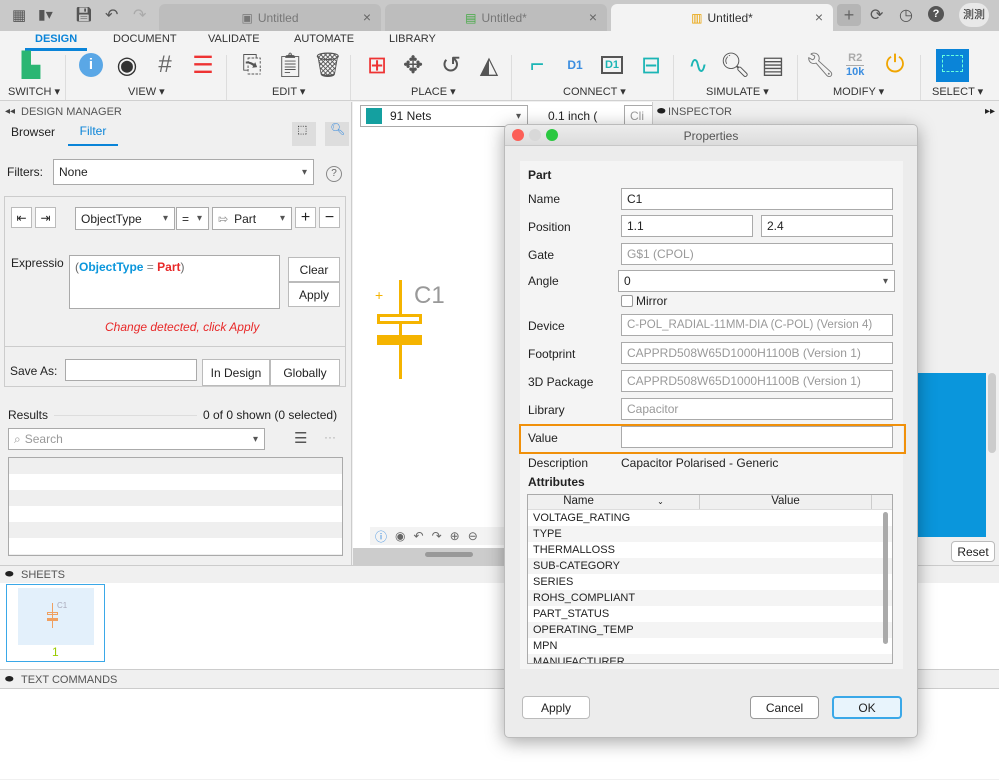 Image resolution: width=999 pixels, height=780 pixels. What do you see at coordinates (377, 65) in the screenshot?
I see `add-part-icon: ⊞` at bounding box center [377, 65].